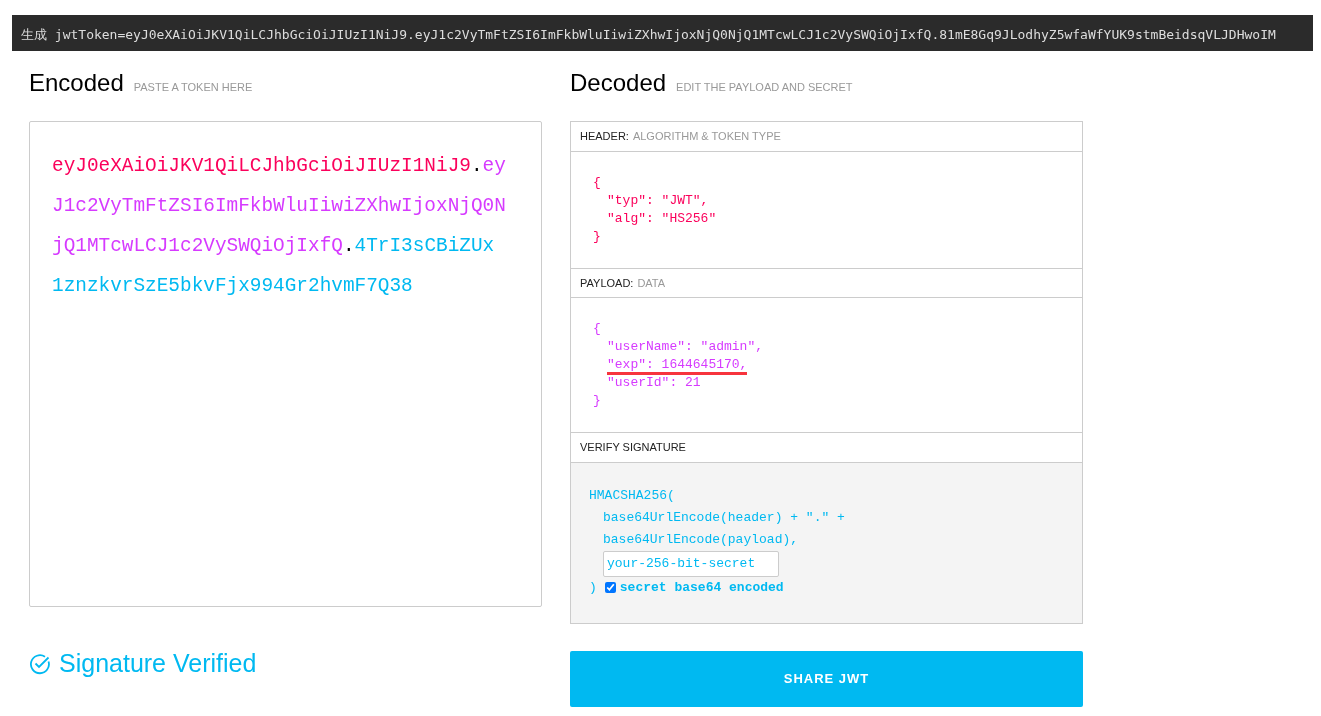  What do you see at coordinates (764, 87) in the screenshot?
I see `section-hint: EDIT THE PAYLOAD AND SECRET` at bounding box center [764, 87].